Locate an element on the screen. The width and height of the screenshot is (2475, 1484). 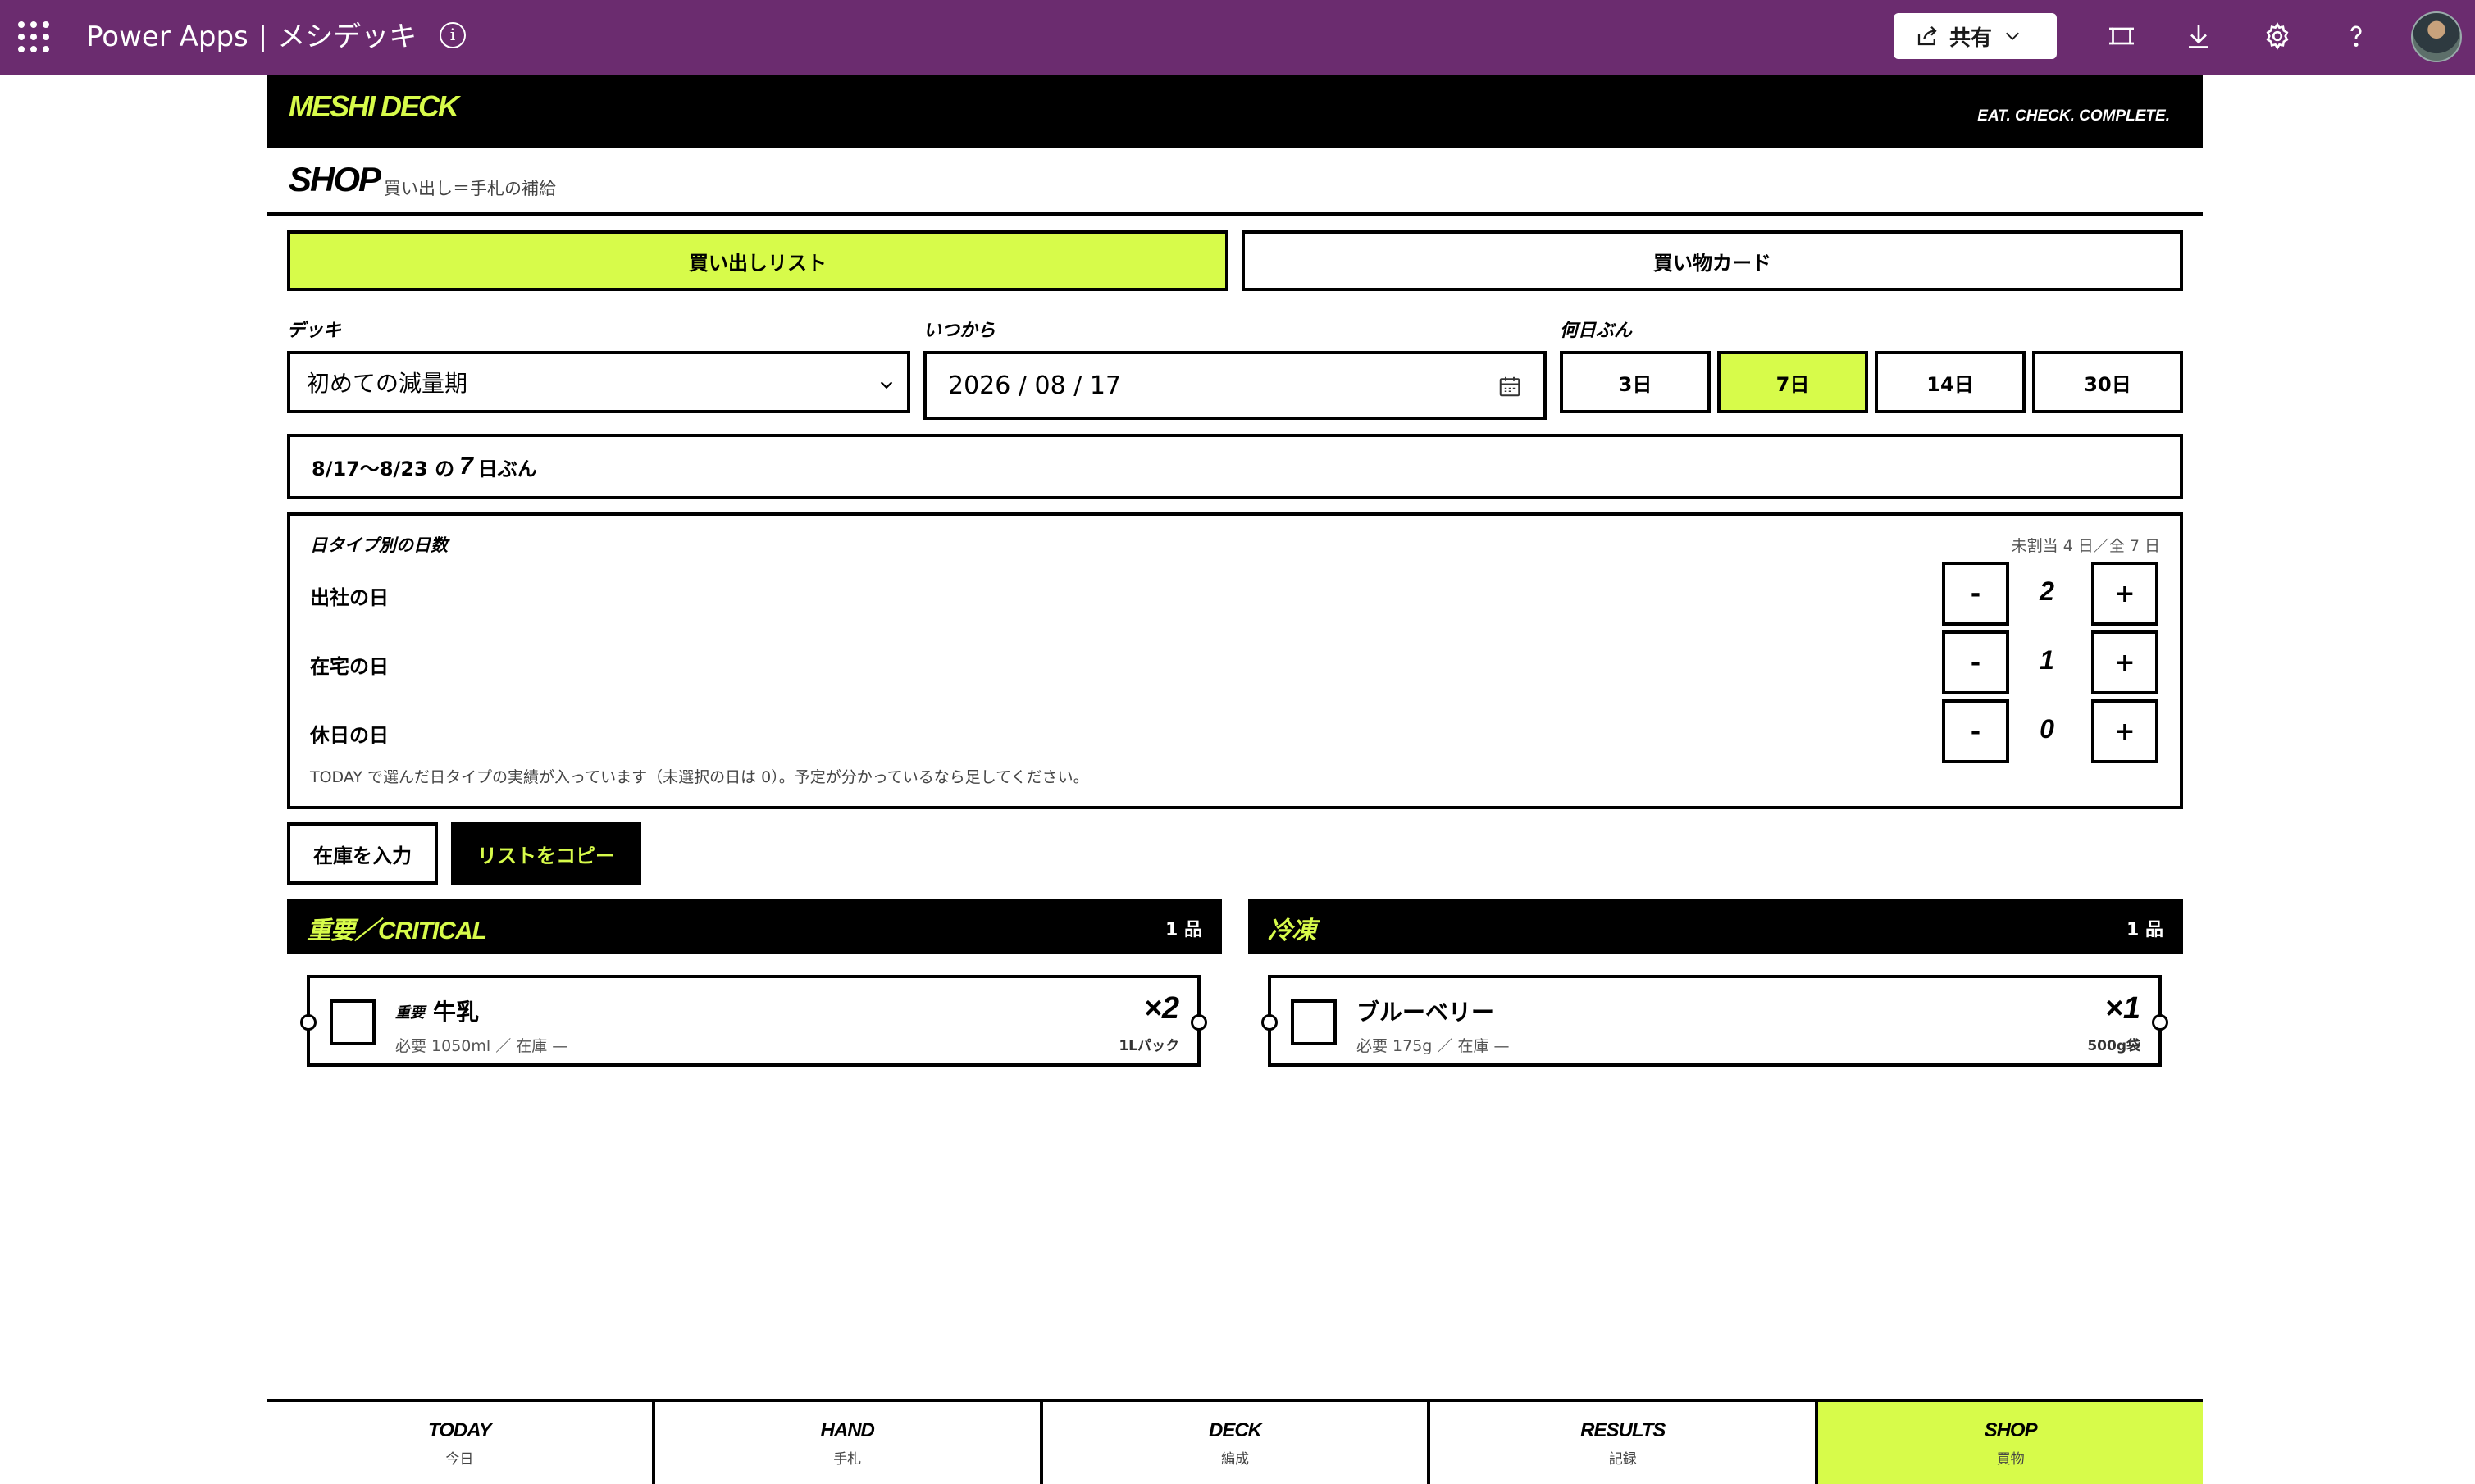
holiday-minus-button: - is located at coordinates (1975, 731).